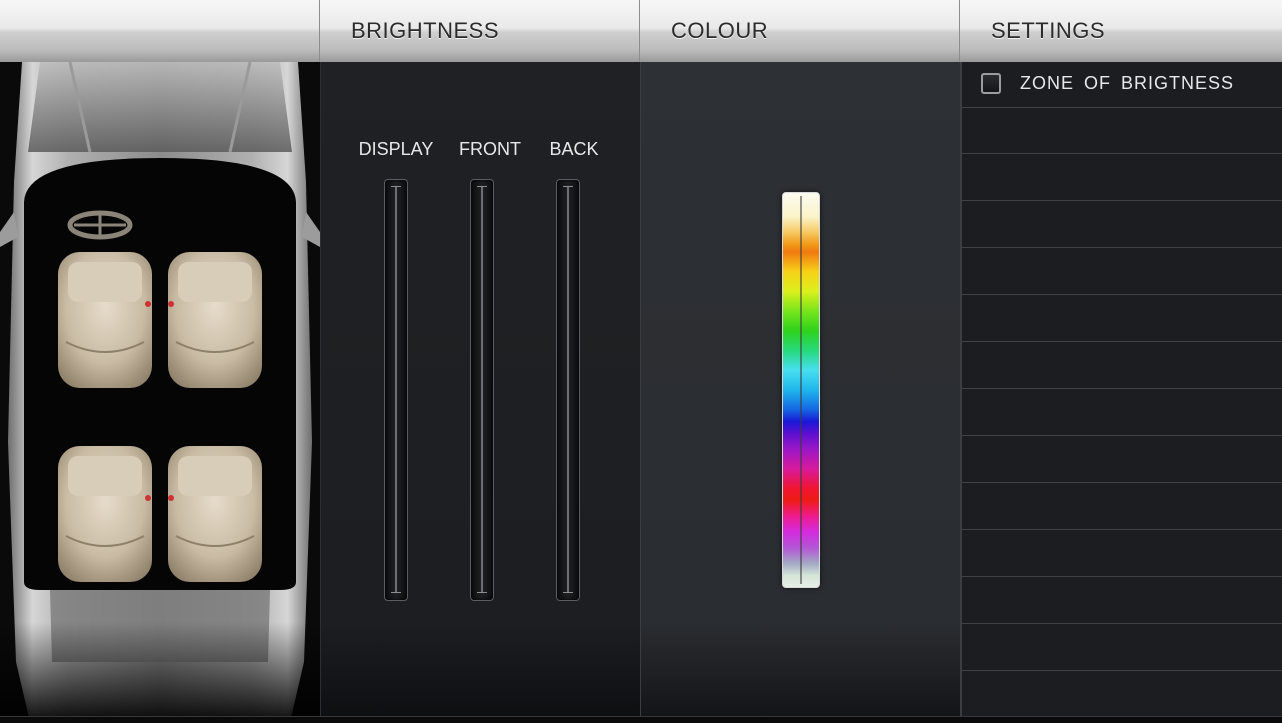 Image resolution: width=1282 pixels, height=723 pixels. Describe the element at coordinates (1127, 83) in the screenshot. I see `zone-of-brightness-label: ZONE OF BRIGTNESS` at that location.